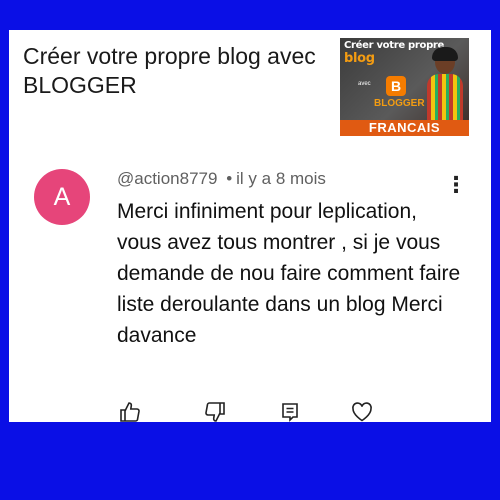 This screenshot has height=500, width=500. I want to click on avatar: A, so click(62, 197).